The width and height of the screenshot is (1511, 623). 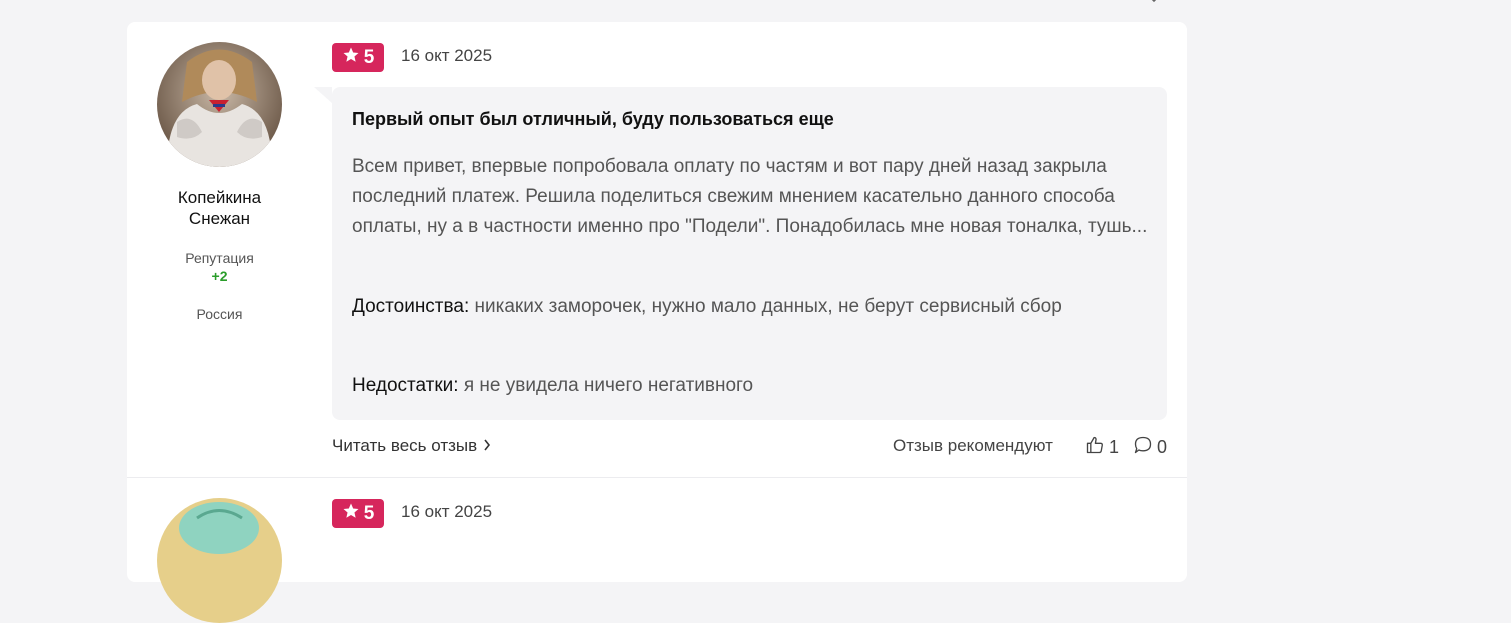 I want to click on author-country: Россия, so click(x=219, y=314).